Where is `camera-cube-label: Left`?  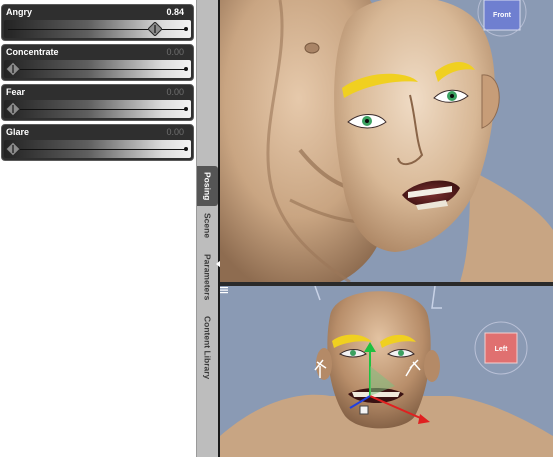
camera-cube-label: Left is located at coordinates (502, 349).